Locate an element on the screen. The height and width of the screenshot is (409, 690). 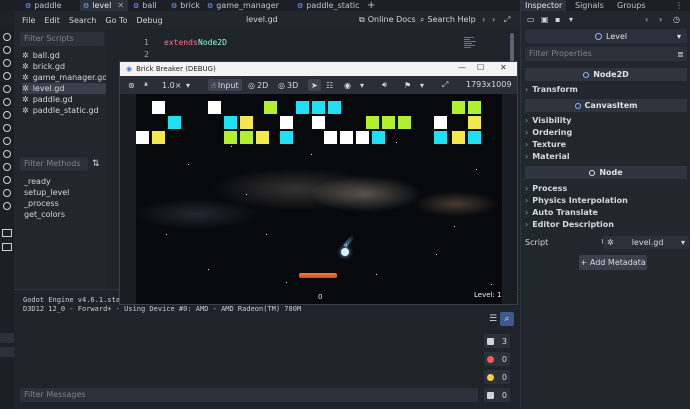
tab-inspector: Inspector is located at coordinates (544, 5).